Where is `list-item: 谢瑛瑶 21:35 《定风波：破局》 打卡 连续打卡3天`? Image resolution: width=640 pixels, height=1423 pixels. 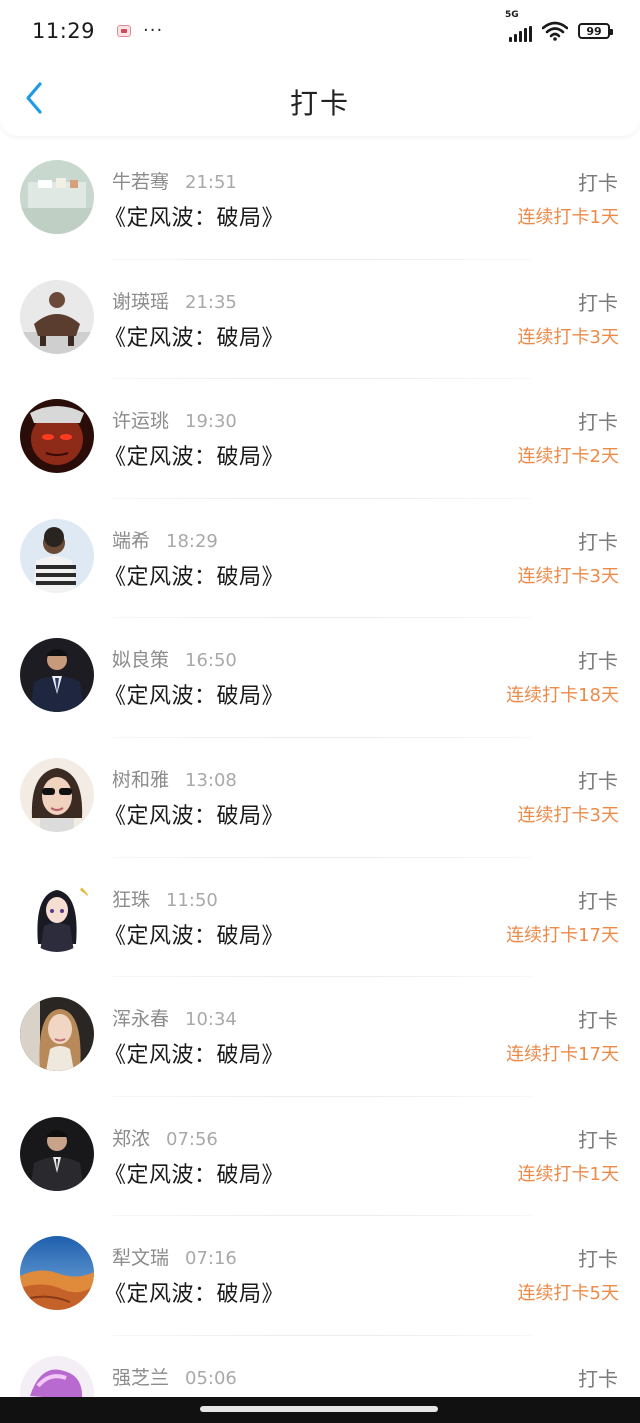
list-item: 谢瑛瑶 21:35 《定风波：破局》 打卡 连续打卡3天 is located at coordinates (320, 320).